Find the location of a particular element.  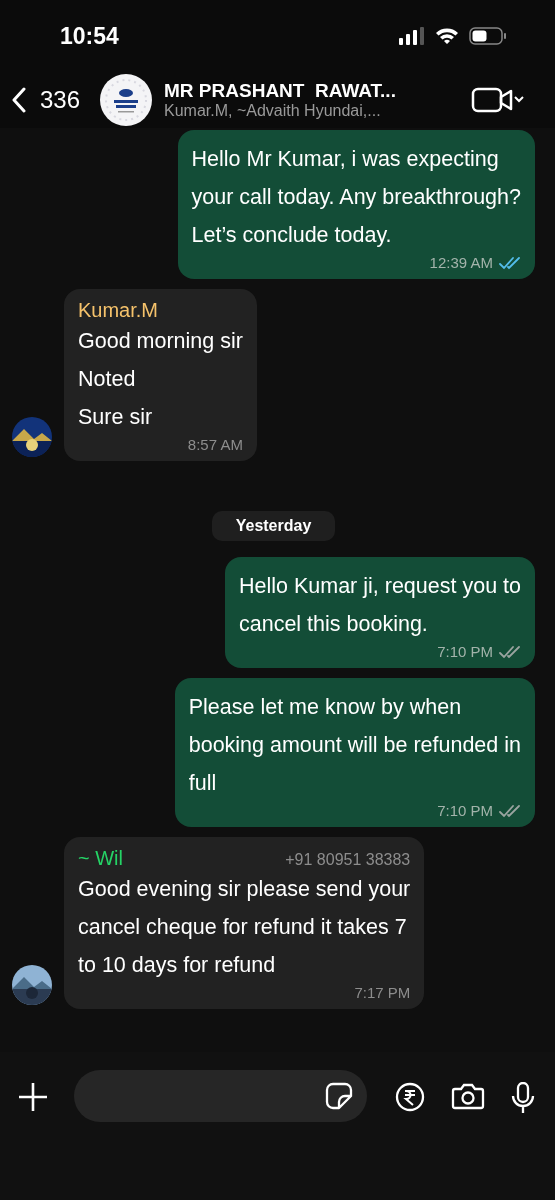

message-bubble: Kumar.M Good morning sir Noted Sure sir 8:57 AM is located at coordinates (160, 375).